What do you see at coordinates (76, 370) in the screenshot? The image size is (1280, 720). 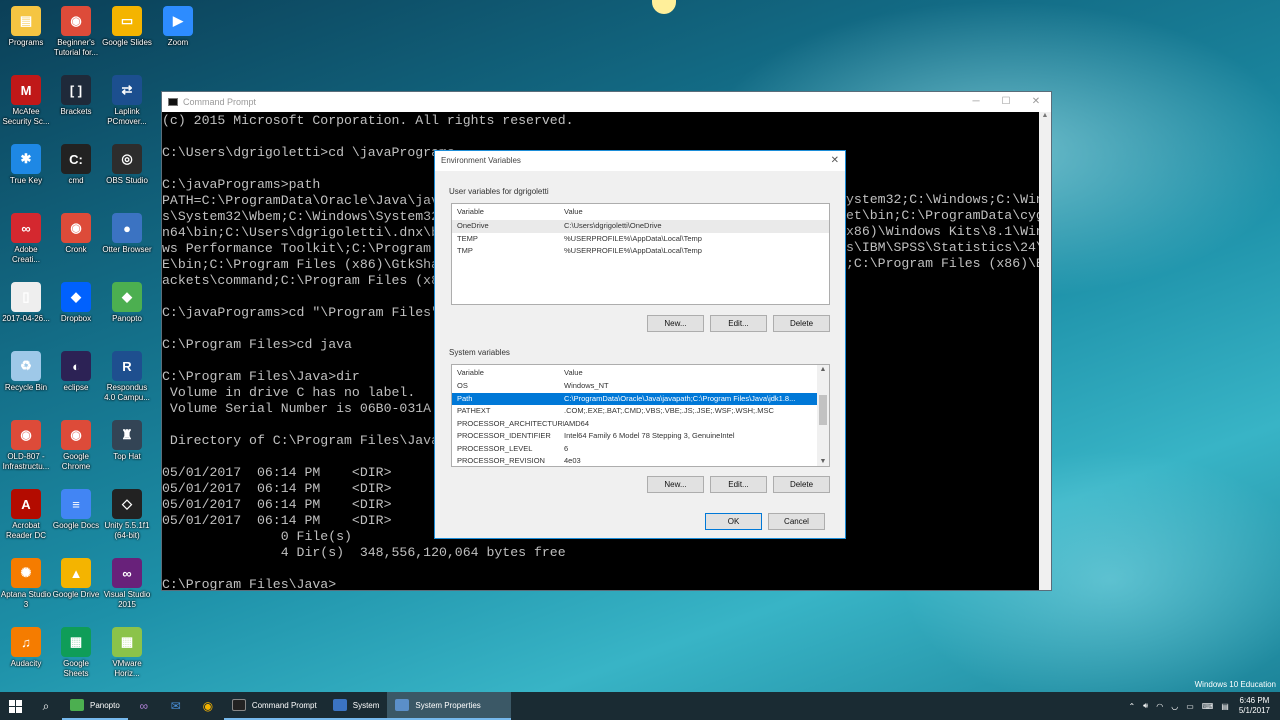 I see `desktop-icon: ◐ eclipse` at bounding box center [76, 370].